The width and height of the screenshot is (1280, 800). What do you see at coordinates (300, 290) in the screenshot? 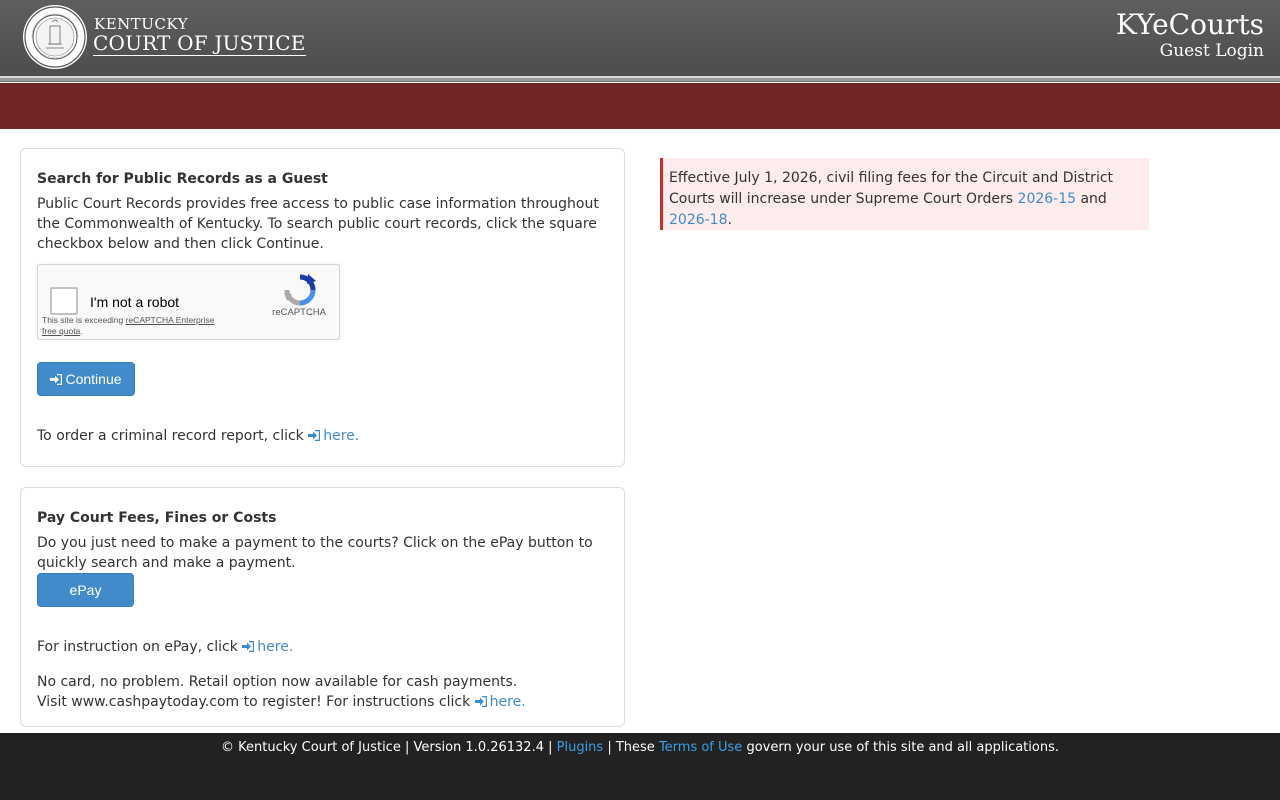
I see `recaptcha-logo-icon` at bounding box center [300, 290].